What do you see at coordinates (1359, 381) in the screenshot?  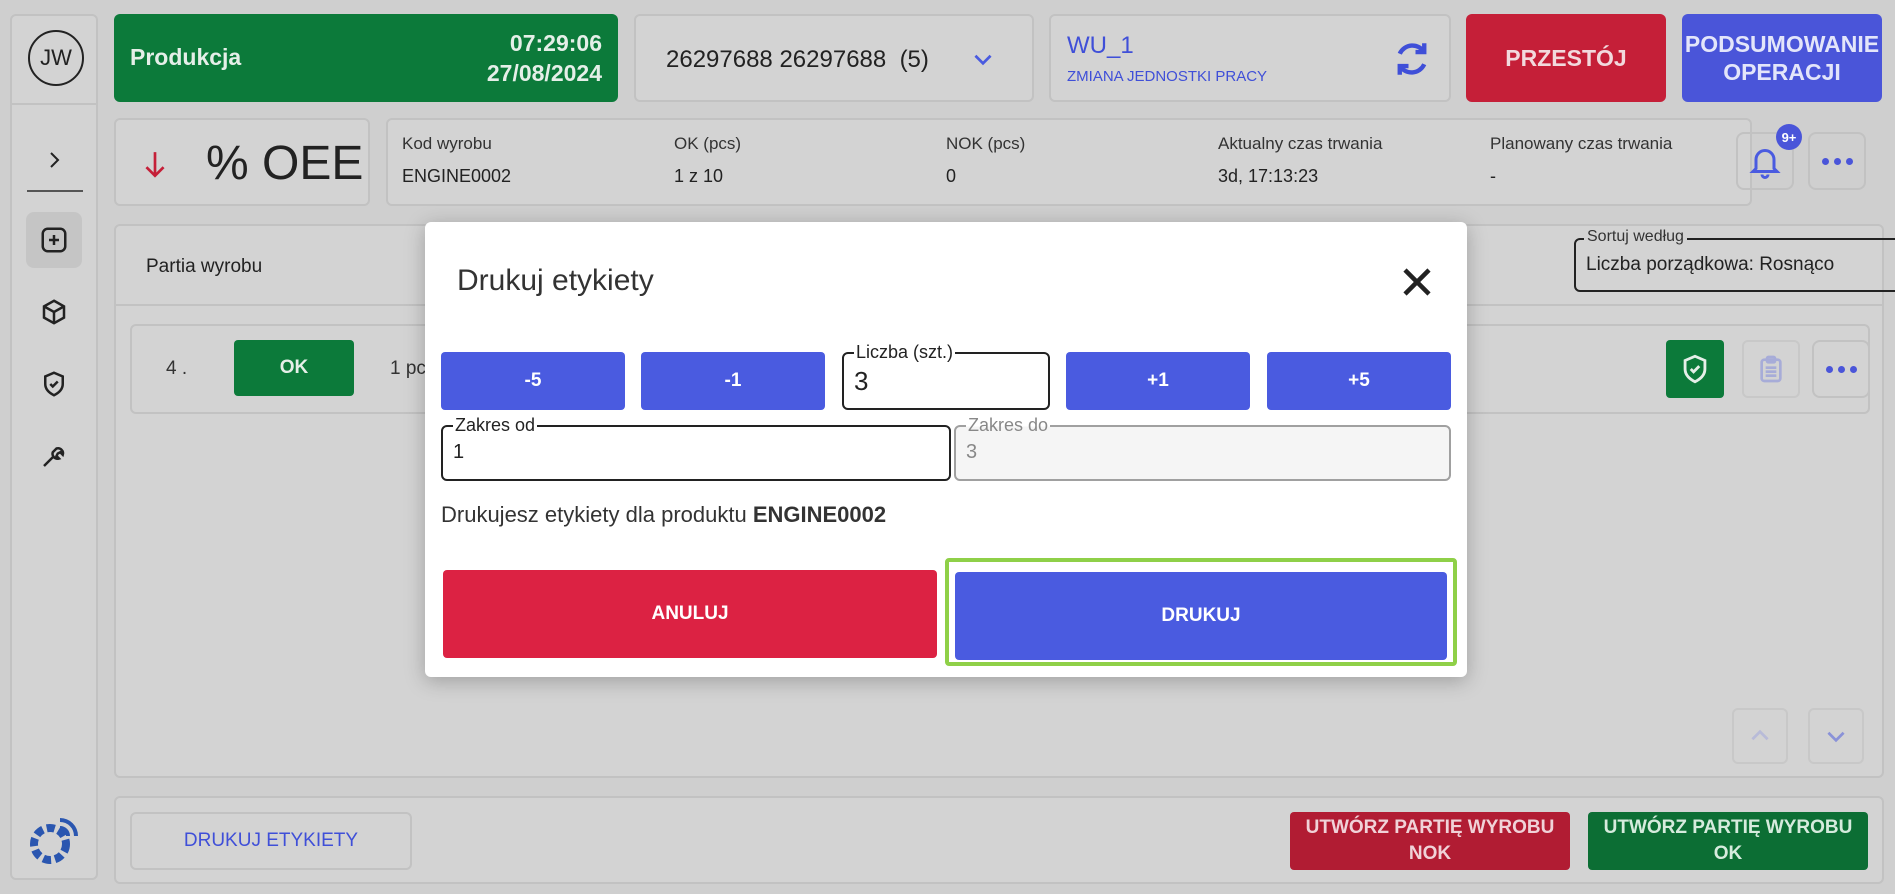 I see `increase-5-button: +5` at bounding box center [1359, 381].